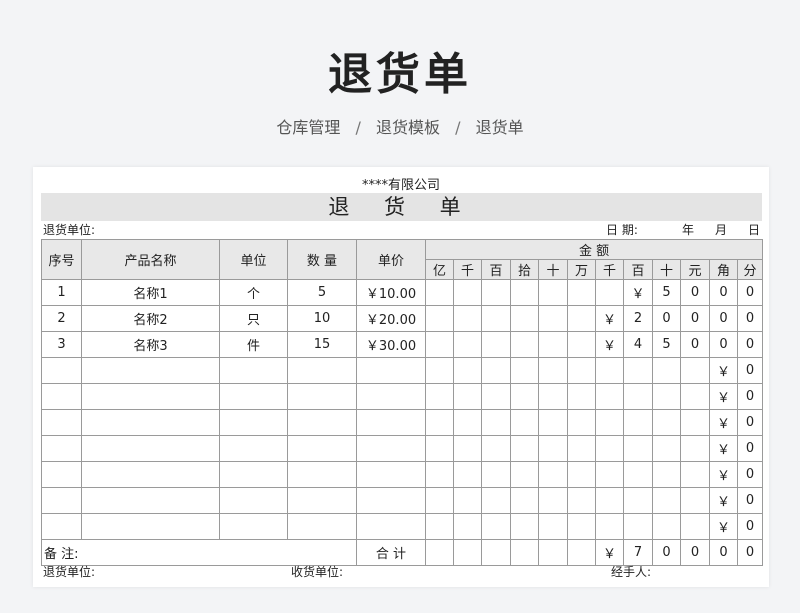 The width and height of the screenshot is (800, 613). What do you see at coordinates (391, 292) in the screenshot?
I see `cell-unit-price: ￥10.00` at bounding box center [391, 292].